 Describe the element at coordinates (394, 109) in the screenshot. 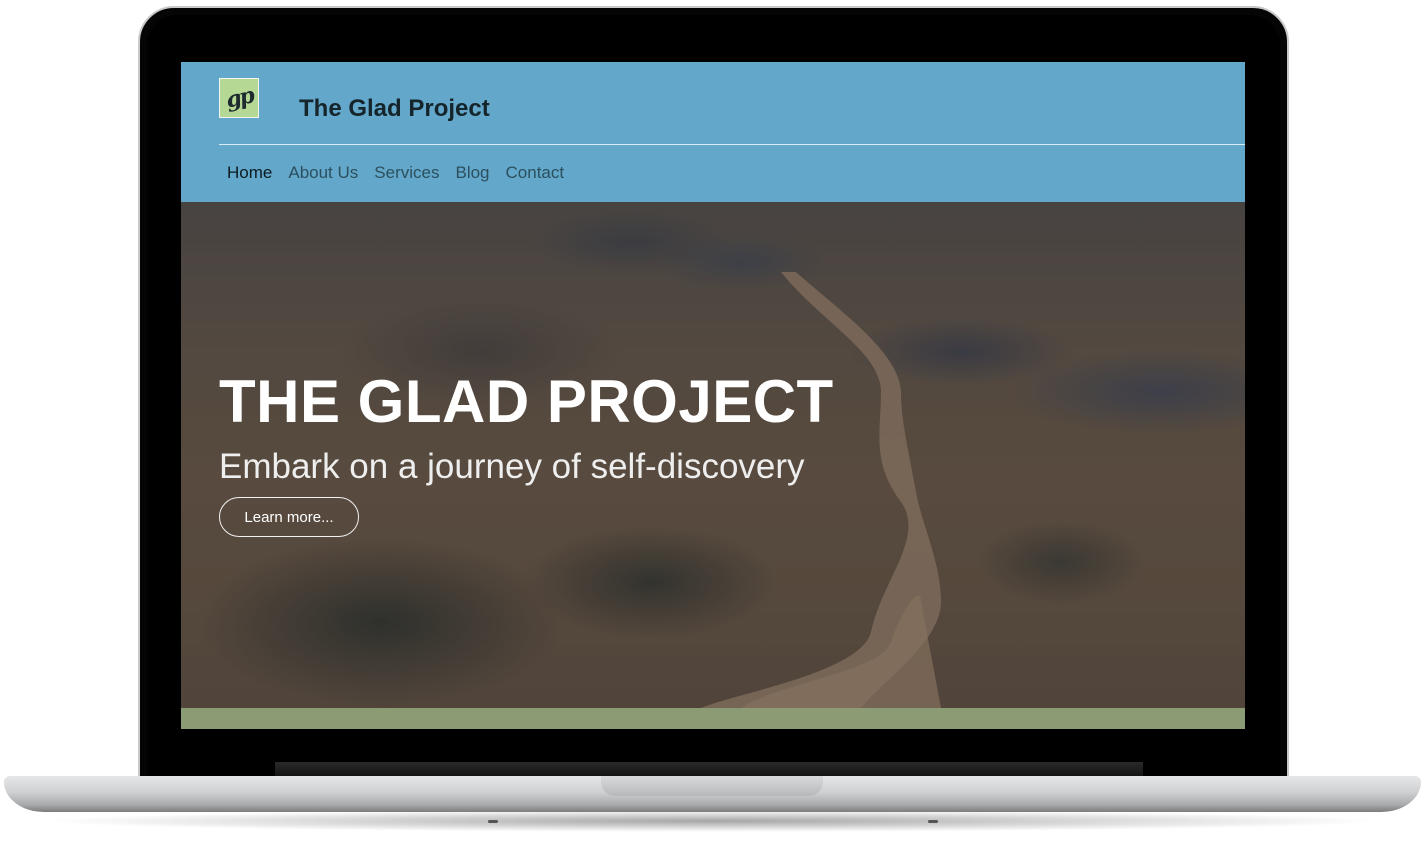

I see `site-title: The Glad Project` at that location.